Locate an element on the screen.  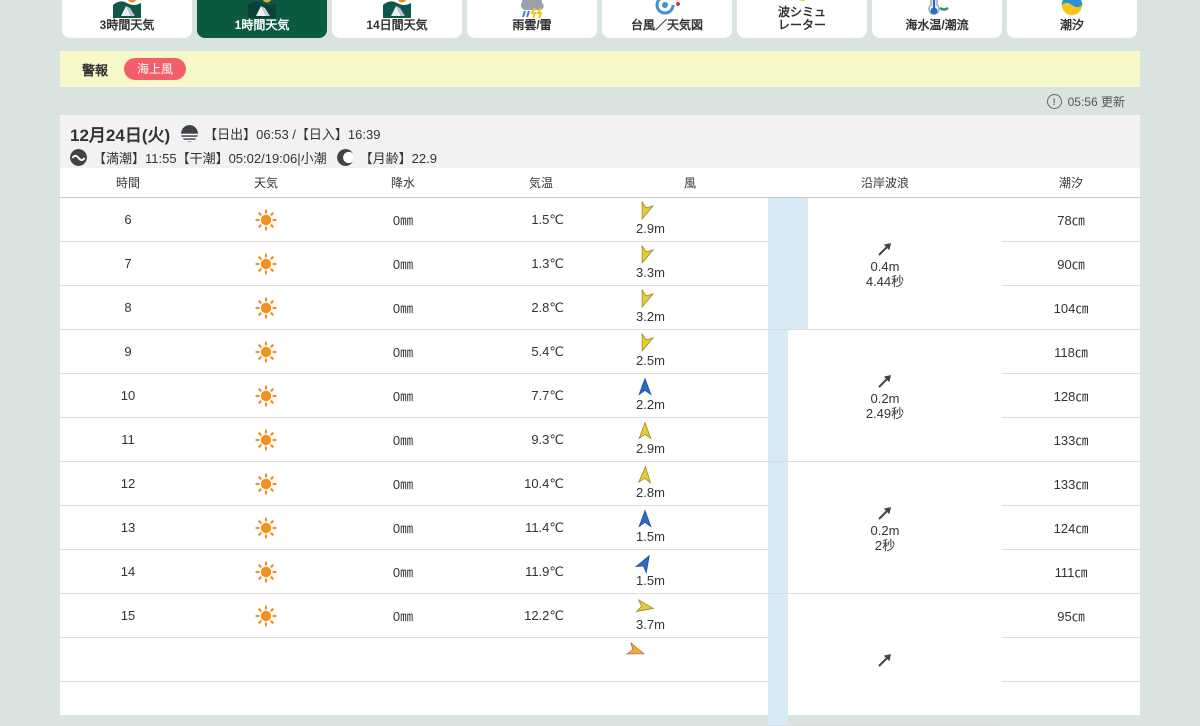
update-time-text: 05:56 更新 is located at coordinates (1096, 102).